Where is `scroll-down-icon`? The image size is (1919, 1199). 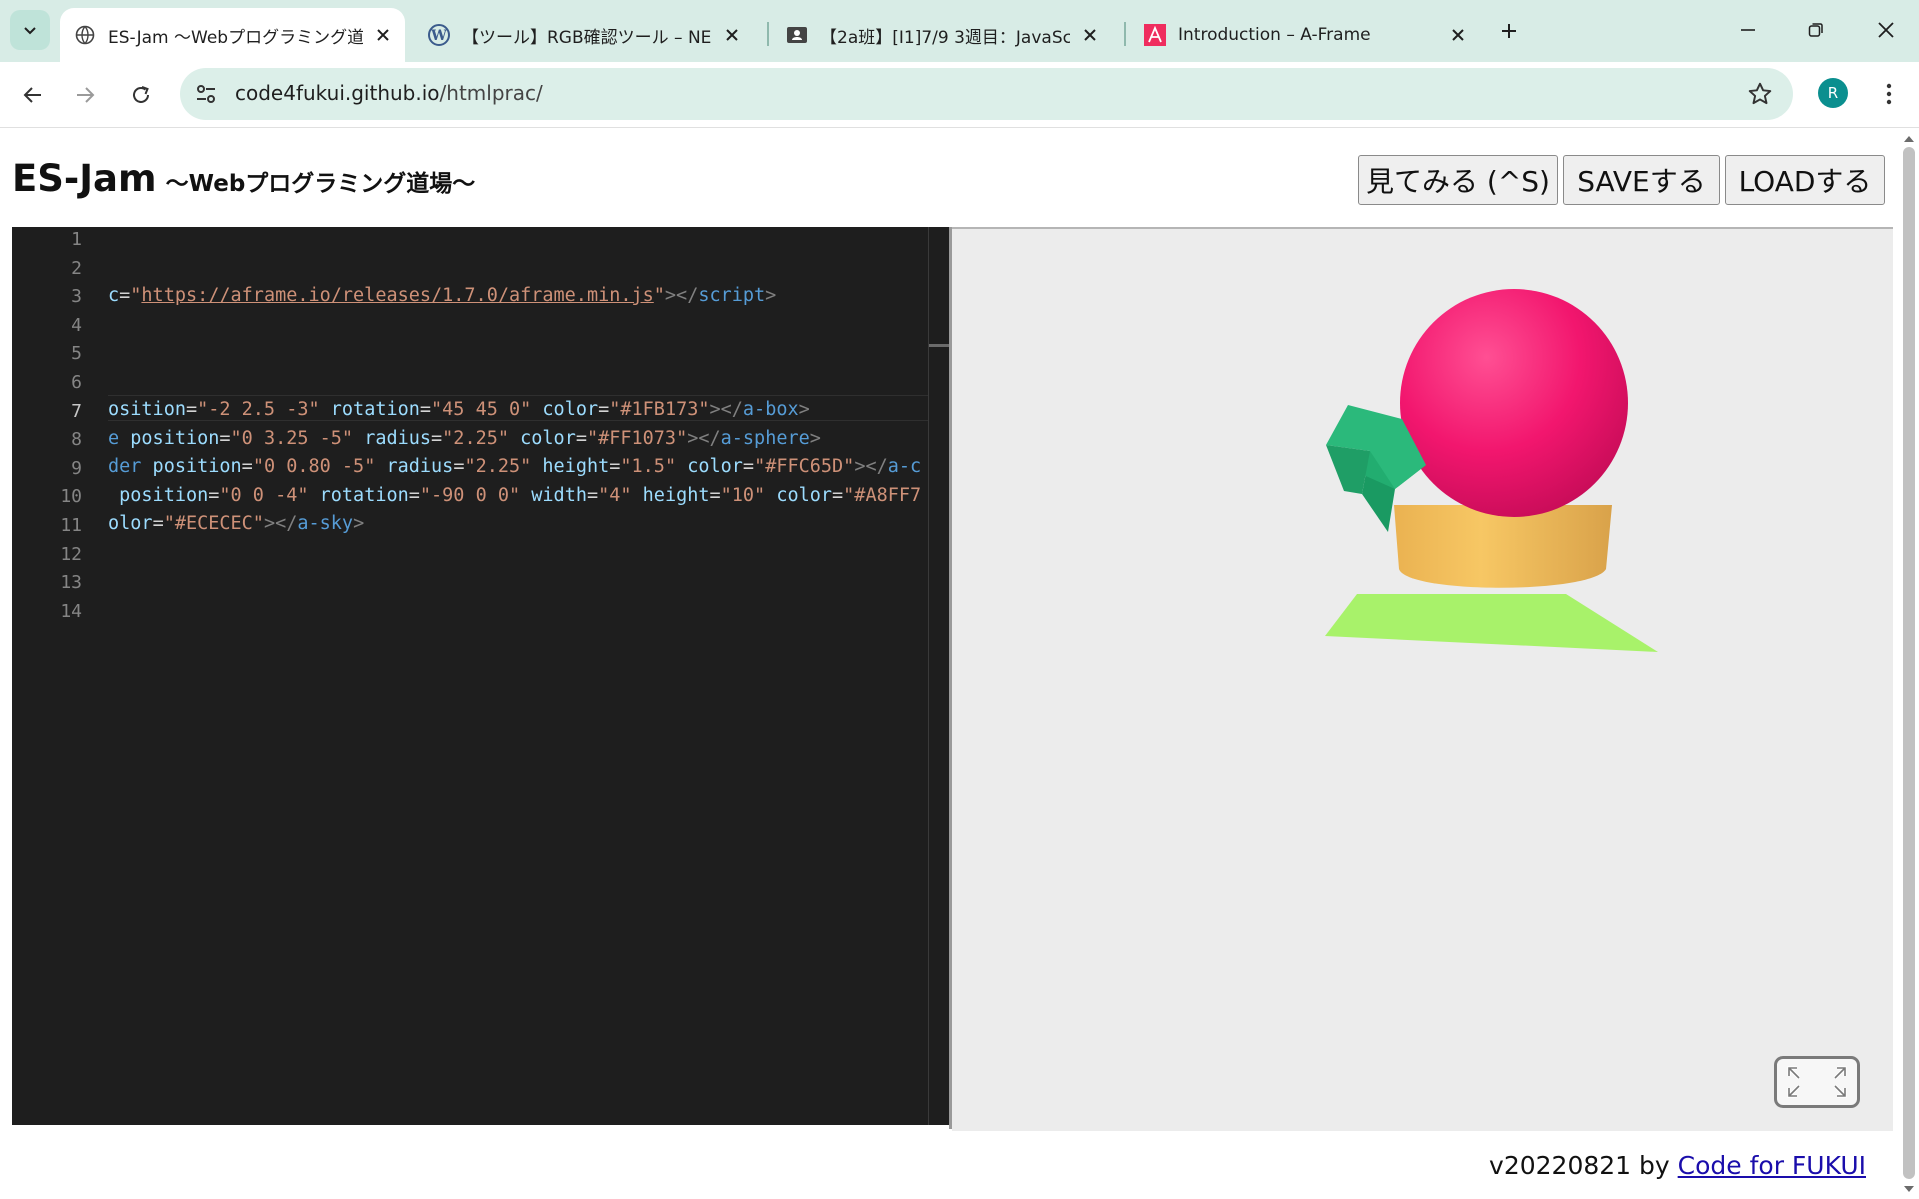
scroll-down-icon is located at coordinates (1909, 1189).